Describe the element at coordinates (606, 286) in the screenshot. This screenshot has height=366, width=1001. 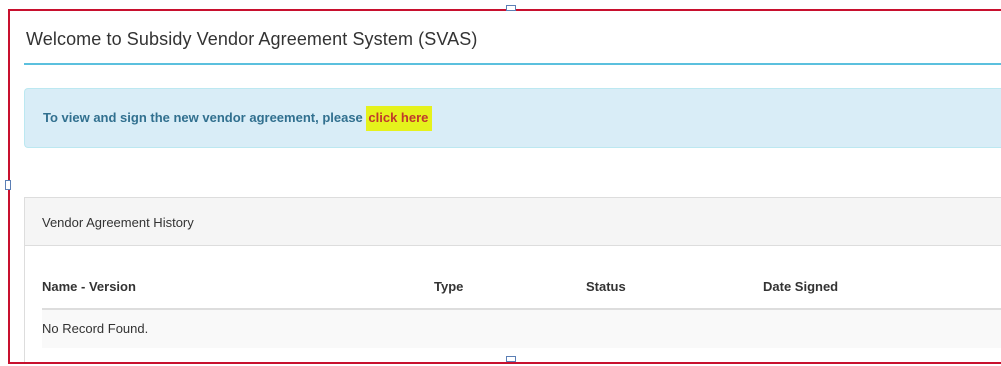
I see `column-header-status: Status` at that location.